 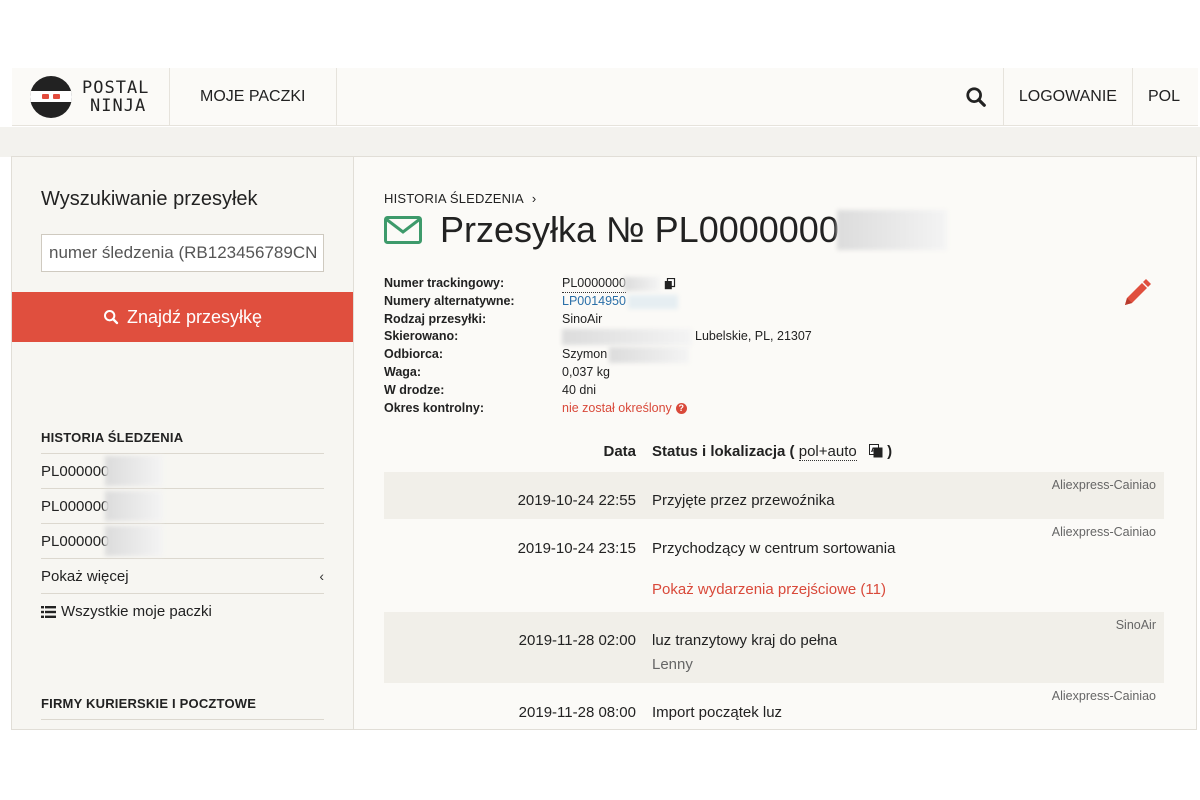 I want to click on copy-icon, so click(x=670, y=283).